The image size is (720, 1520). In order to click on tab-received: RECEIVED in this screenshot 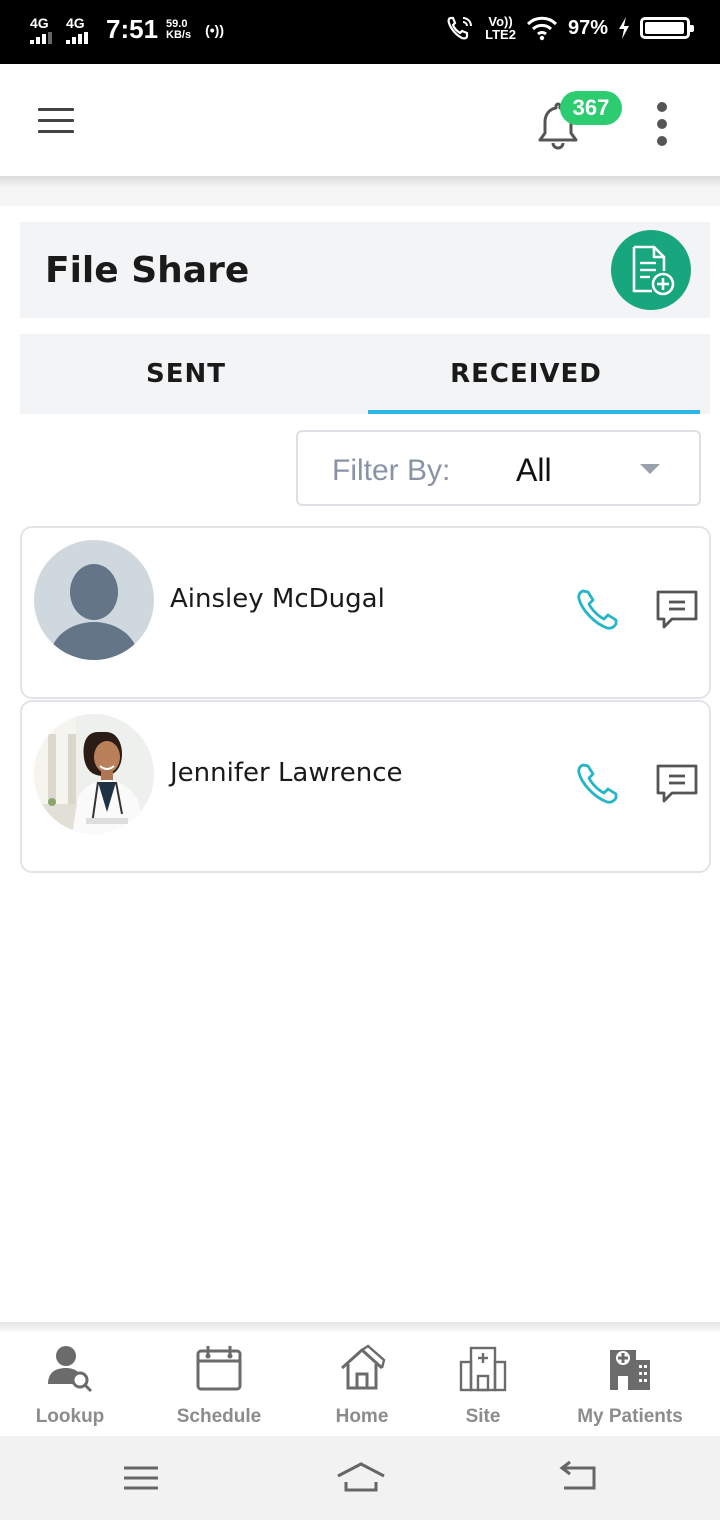, I will do `click(526, 374)`.